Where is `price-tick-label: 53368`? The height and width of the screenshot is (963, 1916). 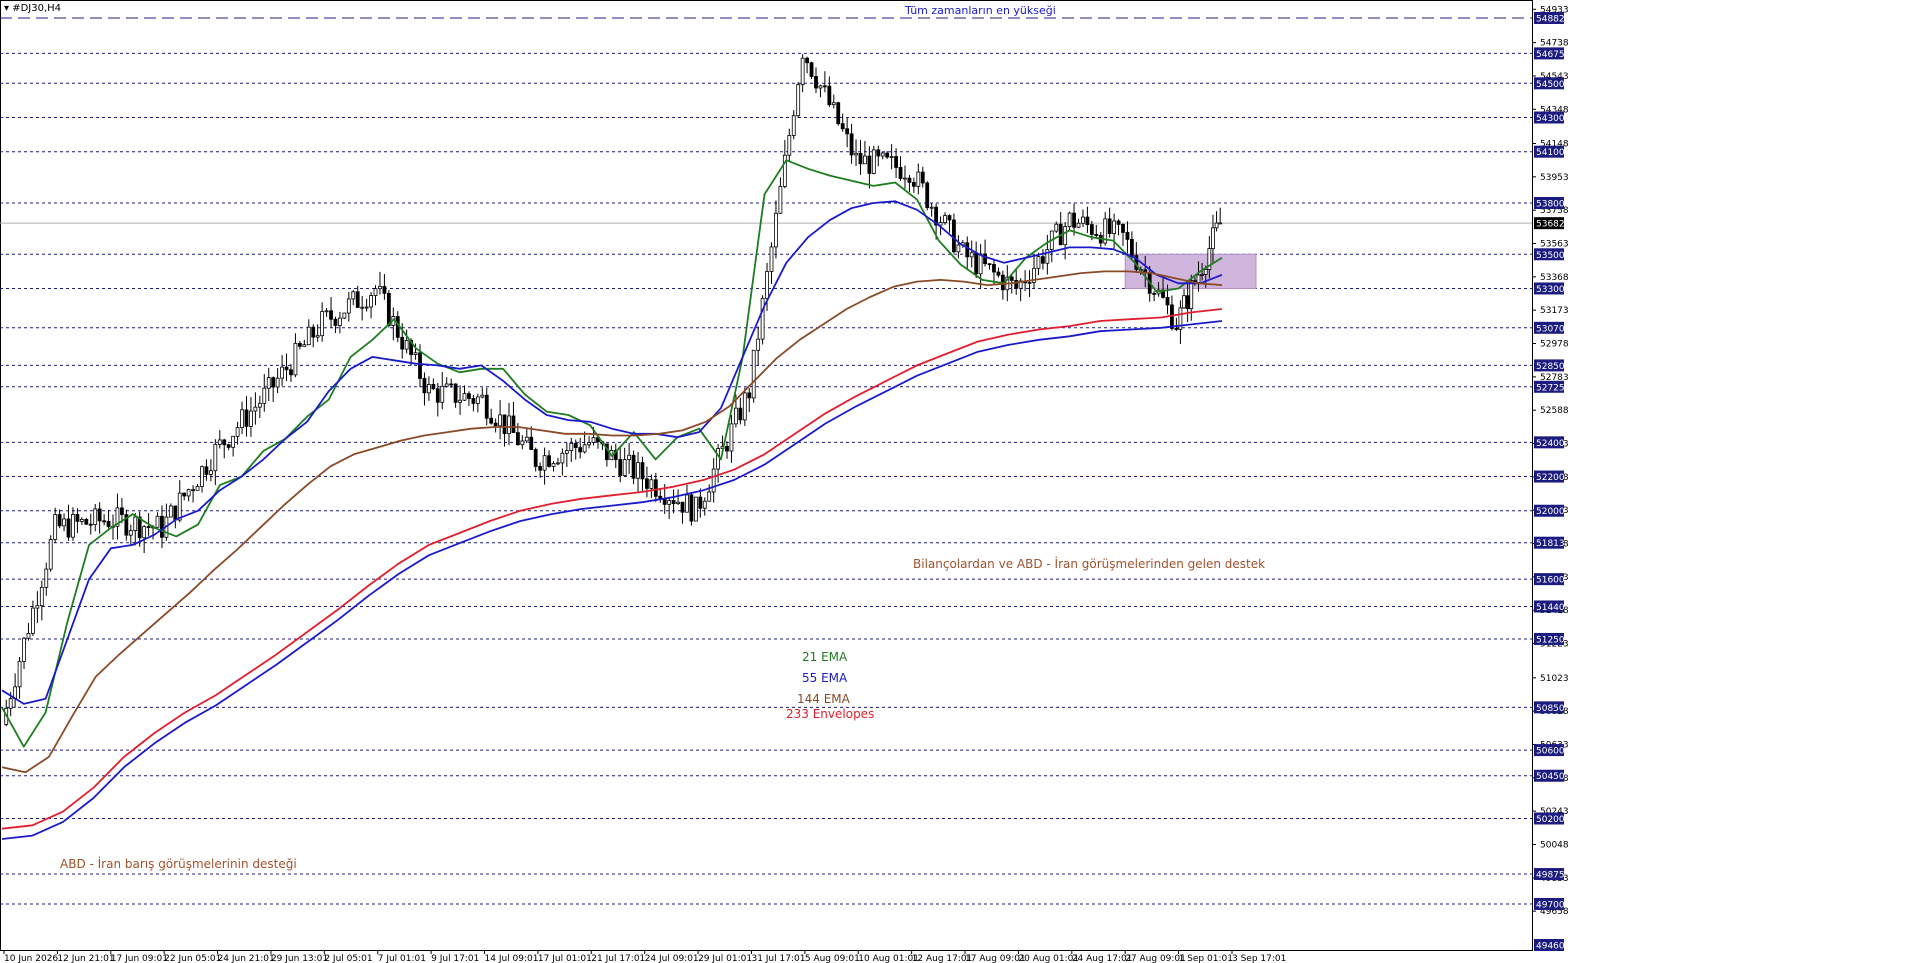
price-tick-label: 53368 is located at coordinates (1554, 278).